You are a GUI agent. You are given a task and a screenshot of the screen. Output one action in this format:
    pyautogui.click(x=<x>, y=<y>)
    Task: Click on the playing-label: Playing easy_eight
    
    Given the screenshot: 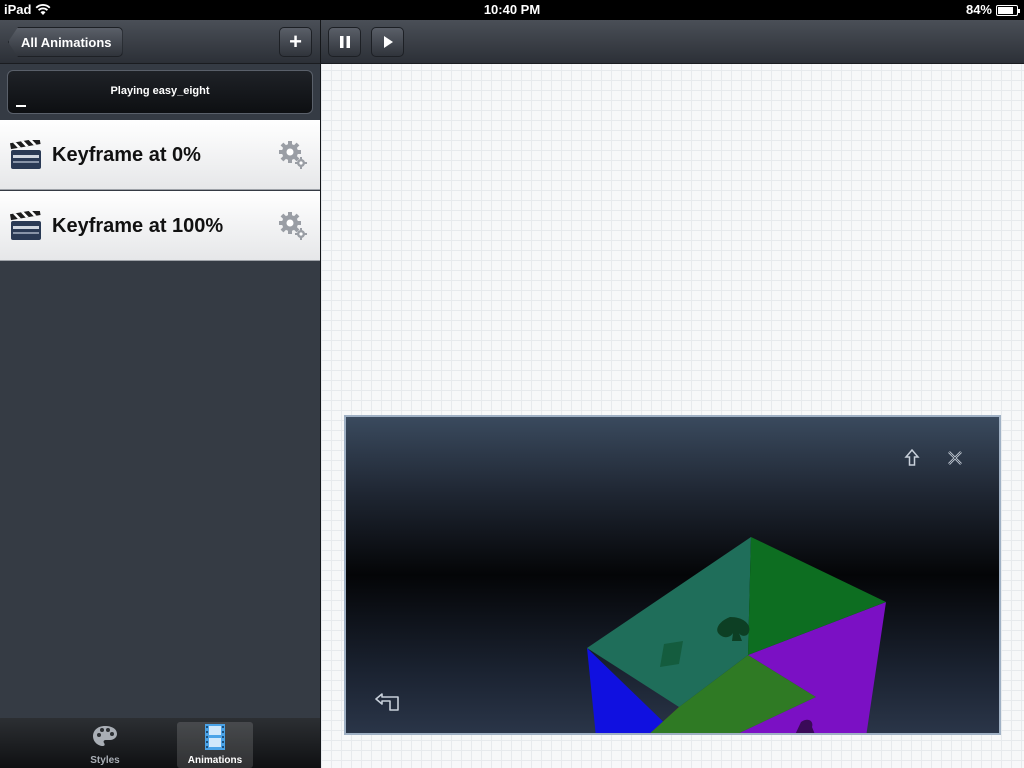 What is the action you would take?
    pyautogui.click(x=160, y=91)
    